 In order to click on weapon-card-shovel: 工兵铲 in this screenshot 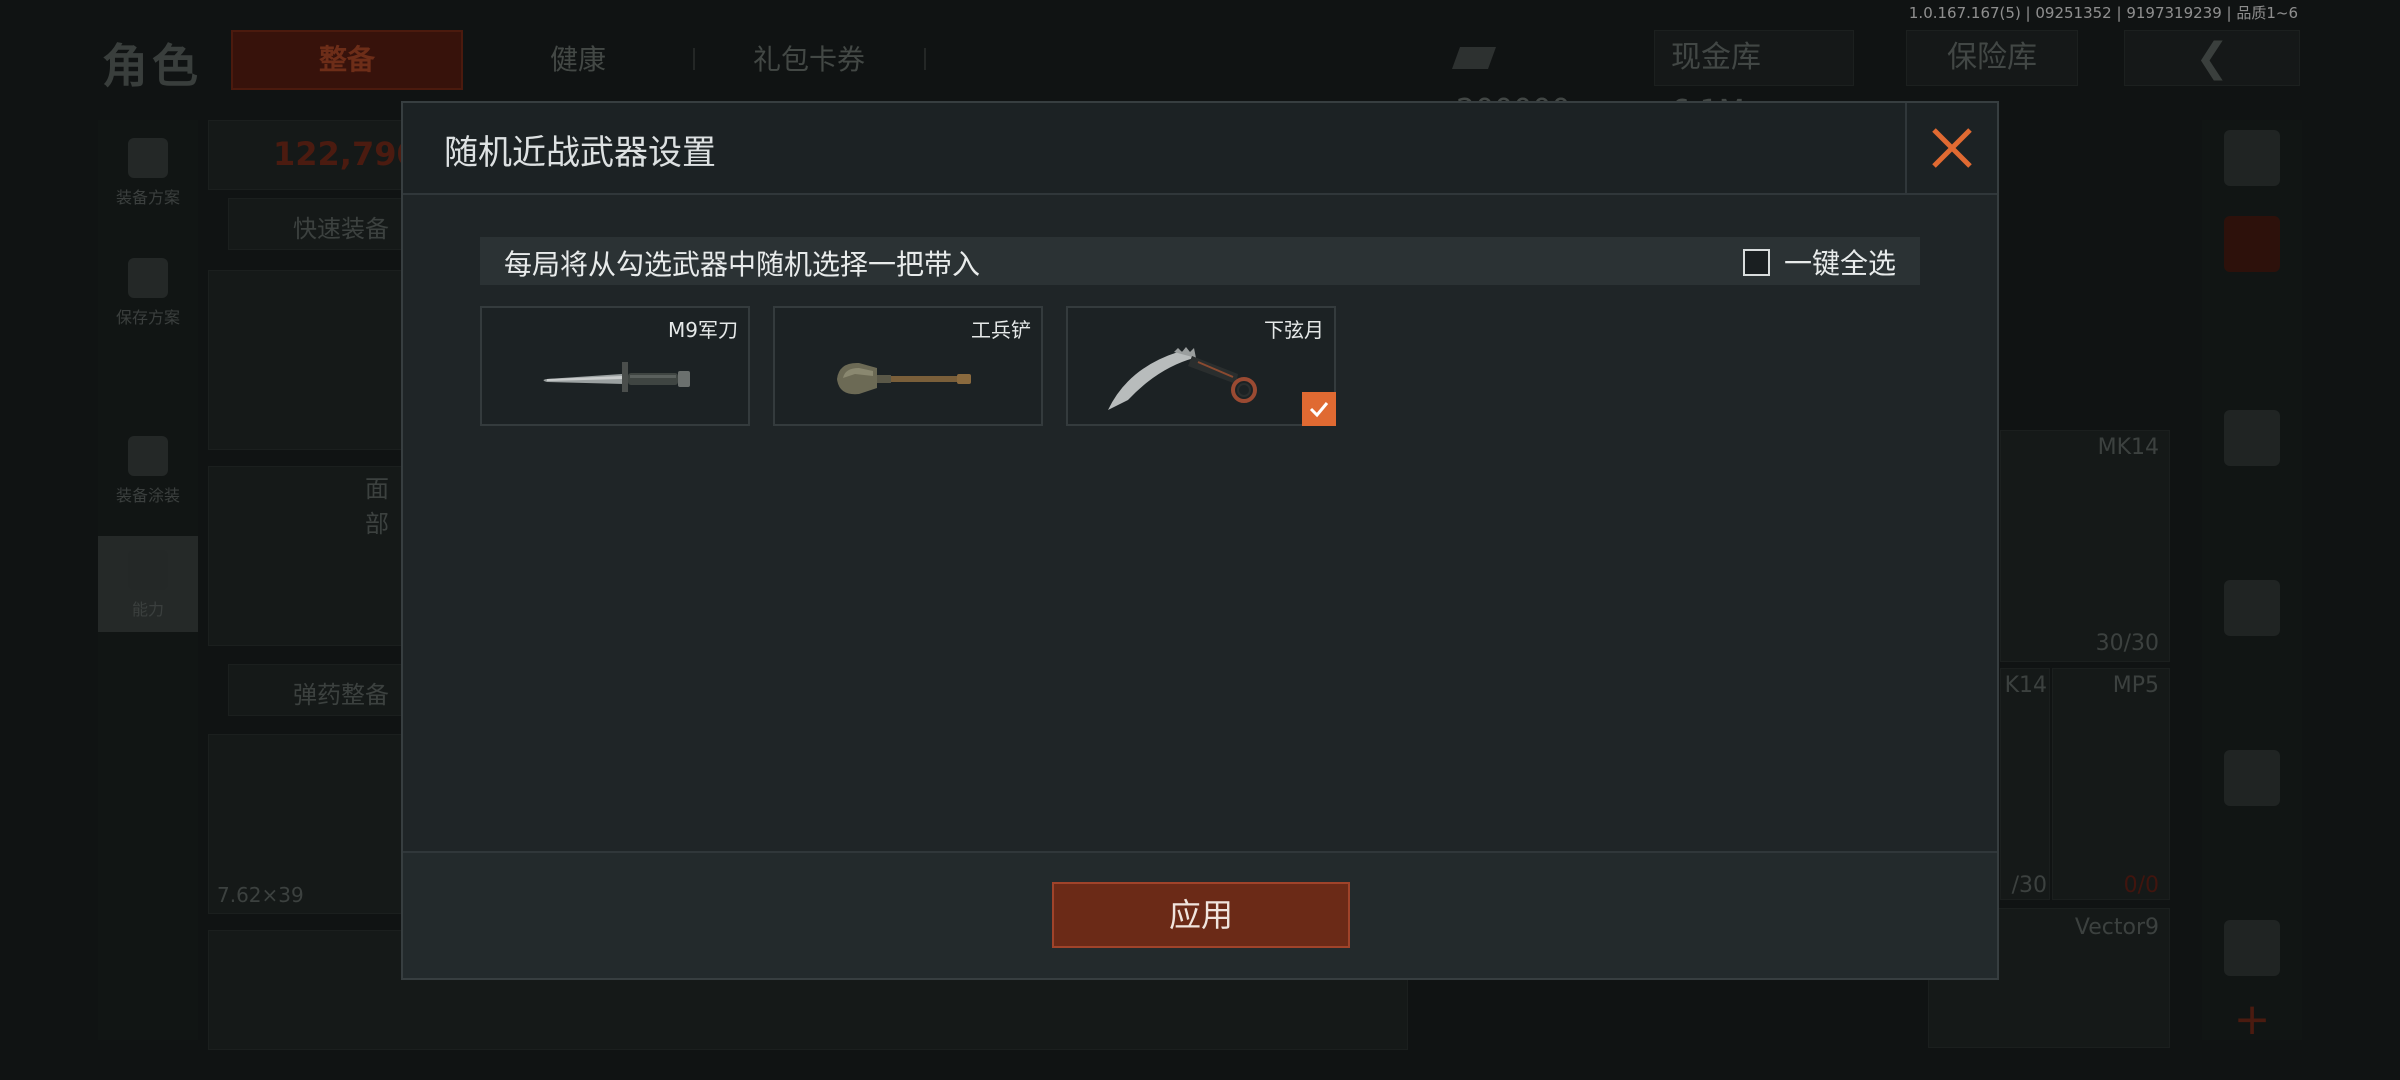, I will do `click(908, 366)`.